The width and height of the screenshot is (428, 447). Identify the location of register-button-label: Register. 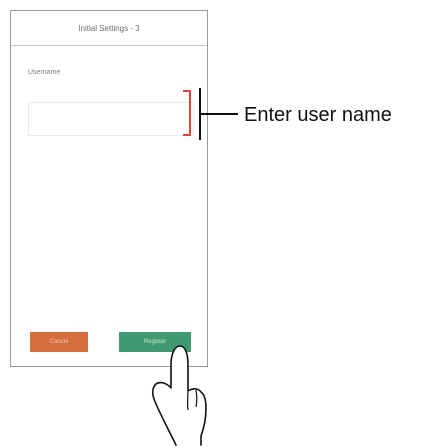
(155, 342).